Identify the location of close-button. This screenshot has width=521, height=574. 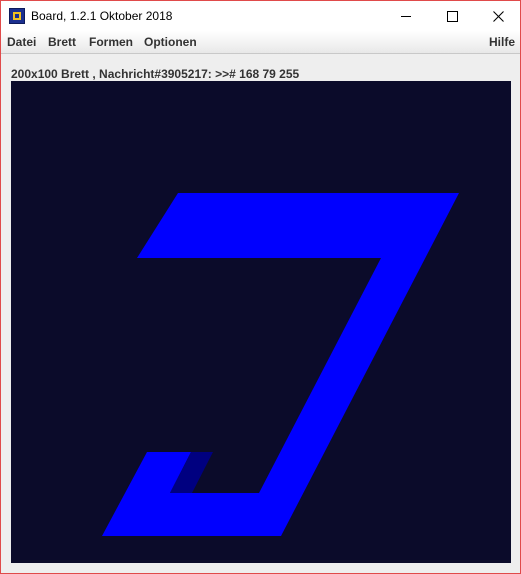
(498, 16).